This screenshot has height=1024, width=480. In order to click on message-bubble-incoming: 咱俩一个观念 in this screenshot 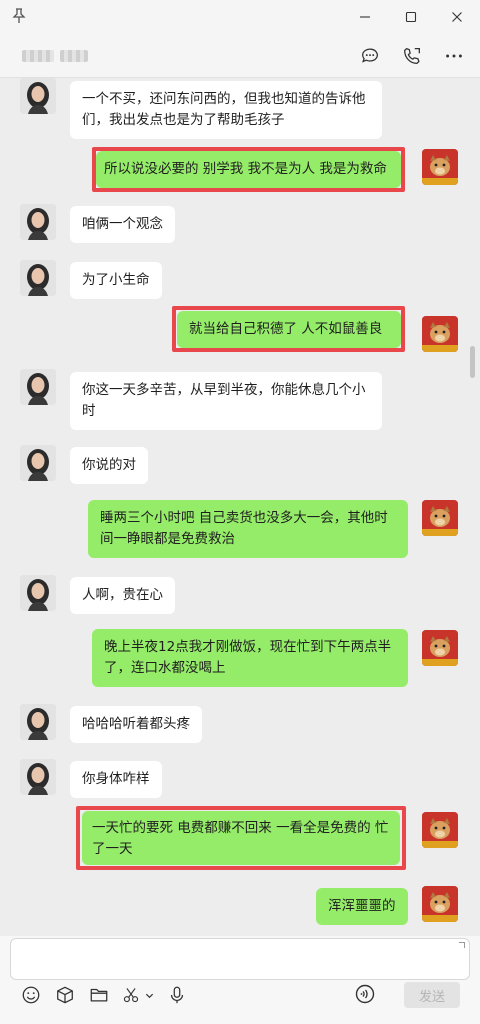, I will do `click(122, 224)`.